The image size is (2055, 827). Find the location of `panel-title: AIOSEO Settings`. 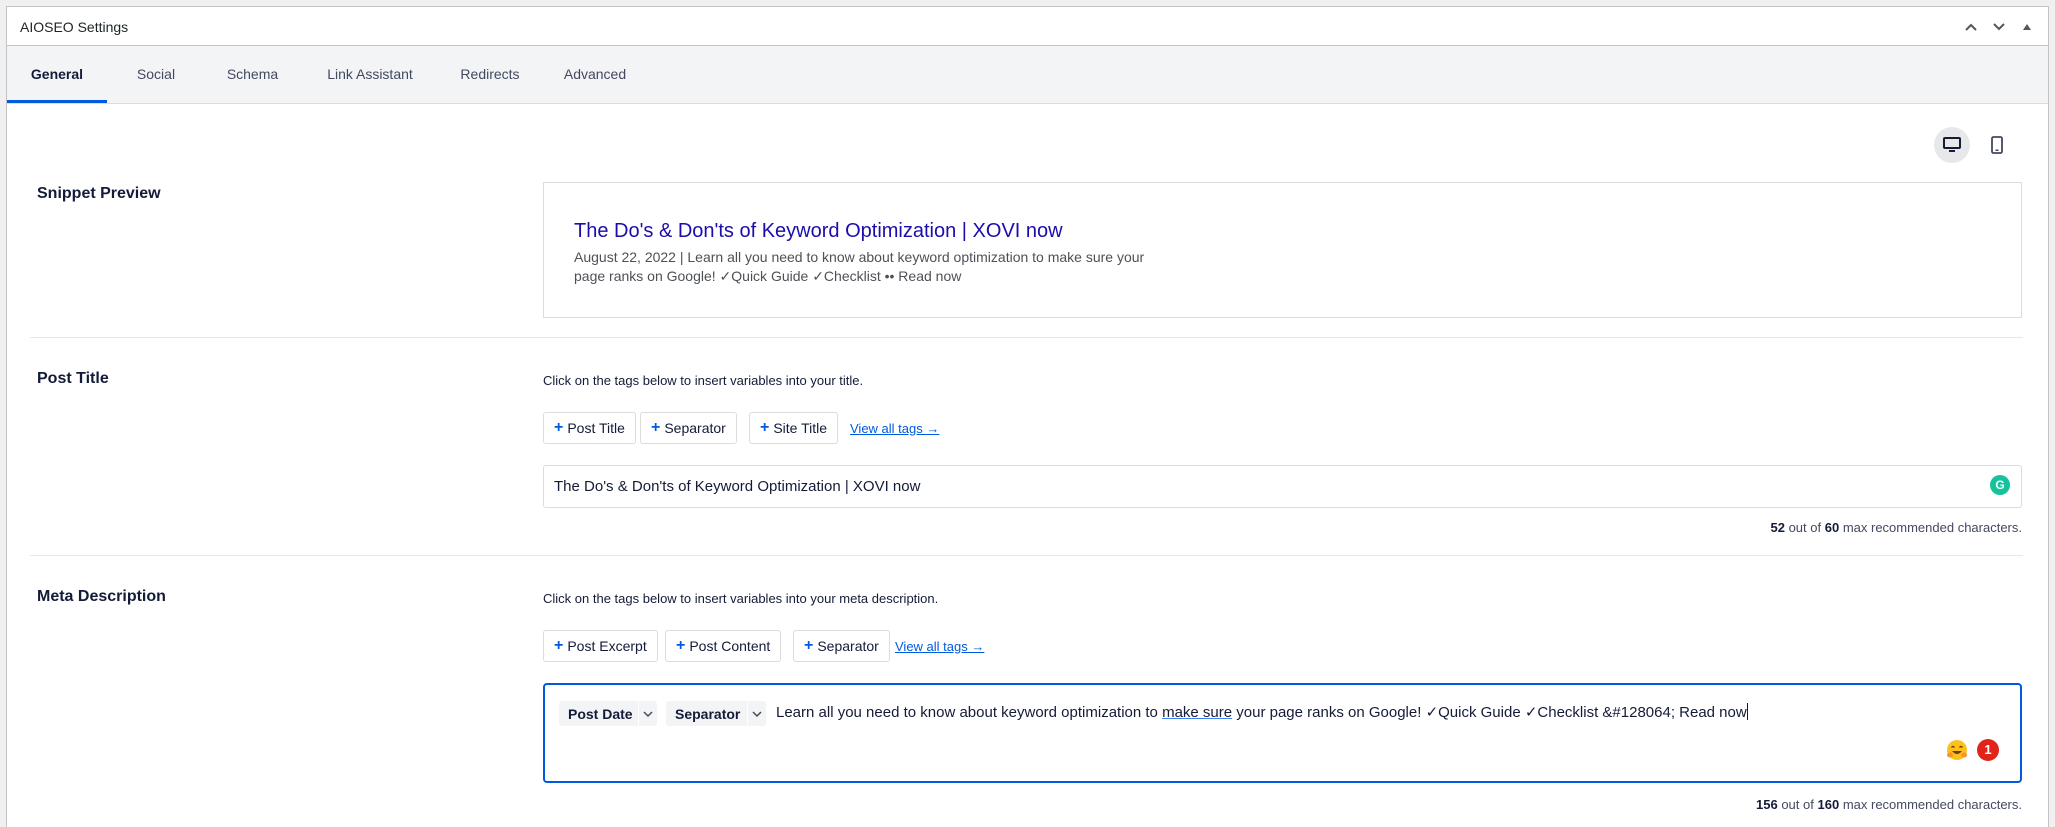

panel-title: AIOSEO Settings is located at coordinates (74, 27).